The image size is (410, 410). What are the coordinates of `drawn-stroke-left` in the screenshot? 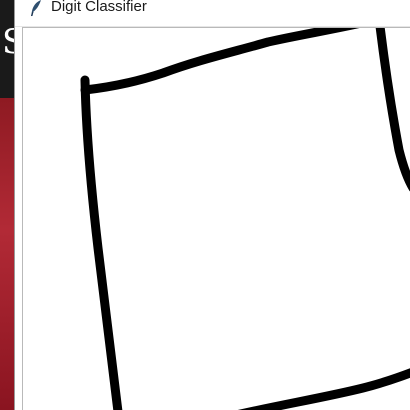 It's located at (101, 242).